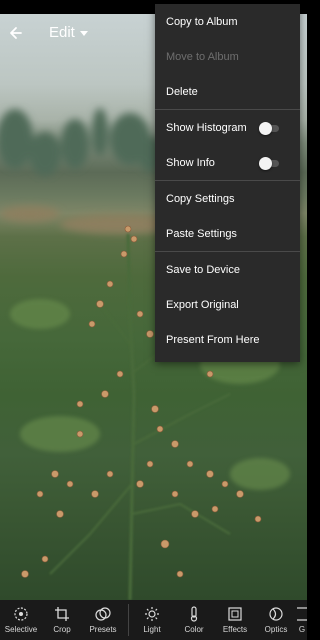  I want to click on histogram-toggle, so click(269, 128).